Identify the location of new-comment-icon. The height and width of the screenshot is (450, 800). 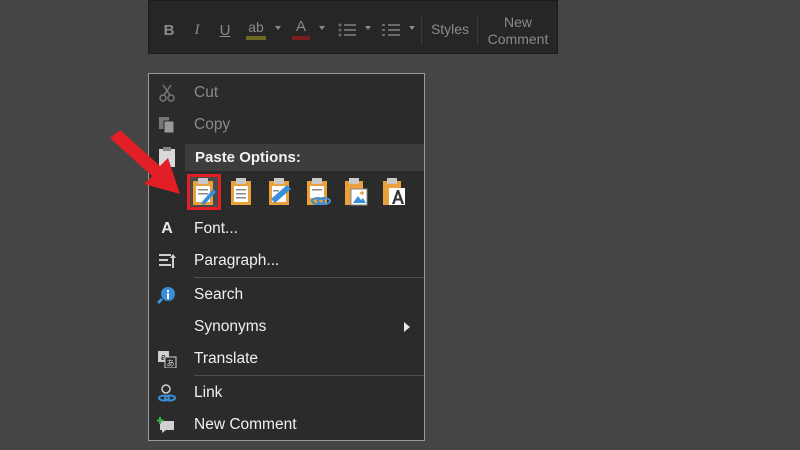
(165, 425).